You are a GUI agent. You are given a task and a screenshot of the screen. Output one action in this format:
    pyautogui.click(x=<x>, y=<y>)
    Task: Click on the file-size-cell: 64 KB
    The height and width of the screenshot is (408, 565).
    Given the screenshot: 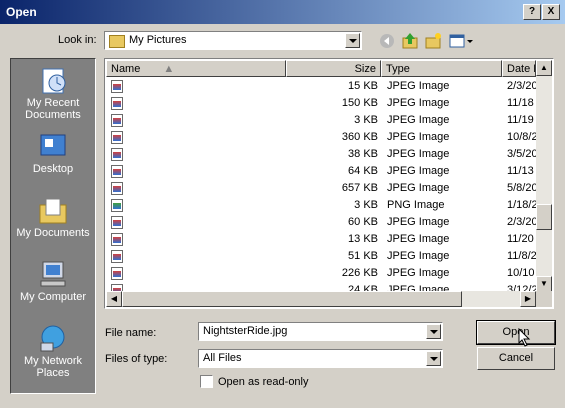 What is the action you would take?
    pyautogui.click(x=363, y=171)
    